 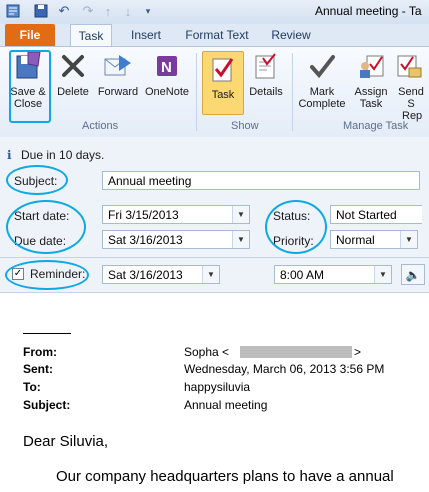 What do you see at coordinates (146, 35) in the screenshot?
I see `tab-insert: Insert` at bounding box center [146, 35].